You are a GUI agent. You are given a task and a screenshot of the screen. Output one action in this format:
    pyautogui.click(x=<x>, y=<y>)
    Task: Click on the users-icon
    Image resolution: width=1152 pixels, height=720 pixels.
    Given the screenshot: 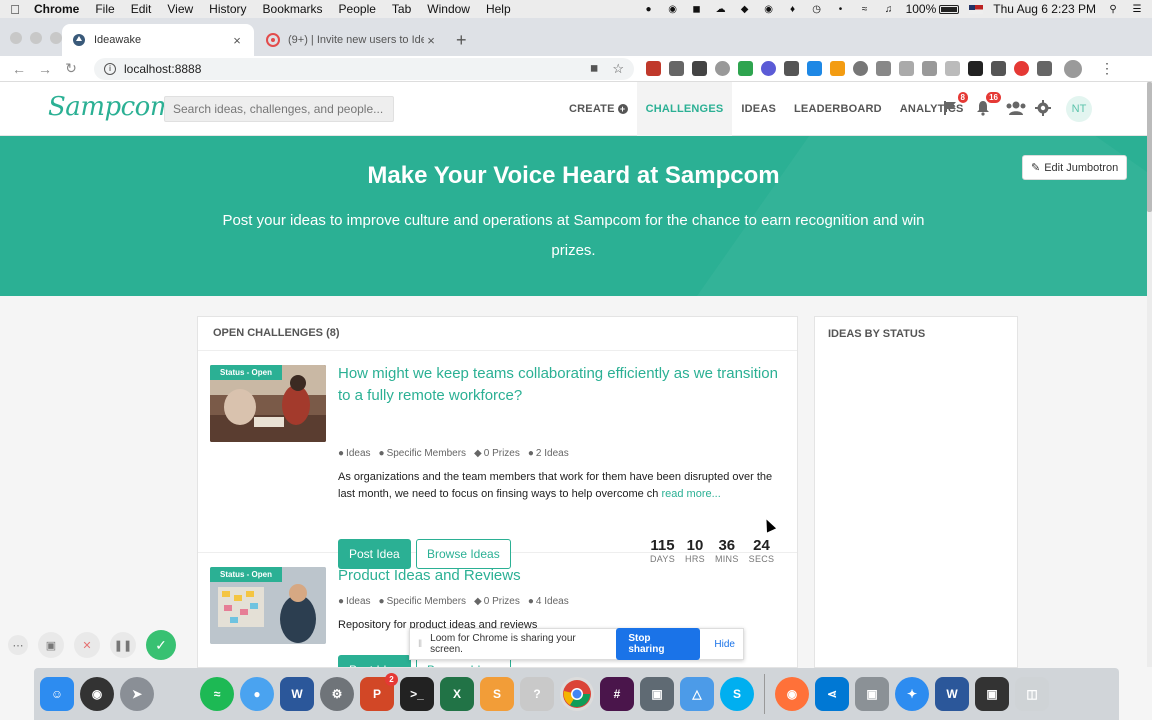 What is the action you would take?
    pyautogui.click(x=1016, y=108)
    